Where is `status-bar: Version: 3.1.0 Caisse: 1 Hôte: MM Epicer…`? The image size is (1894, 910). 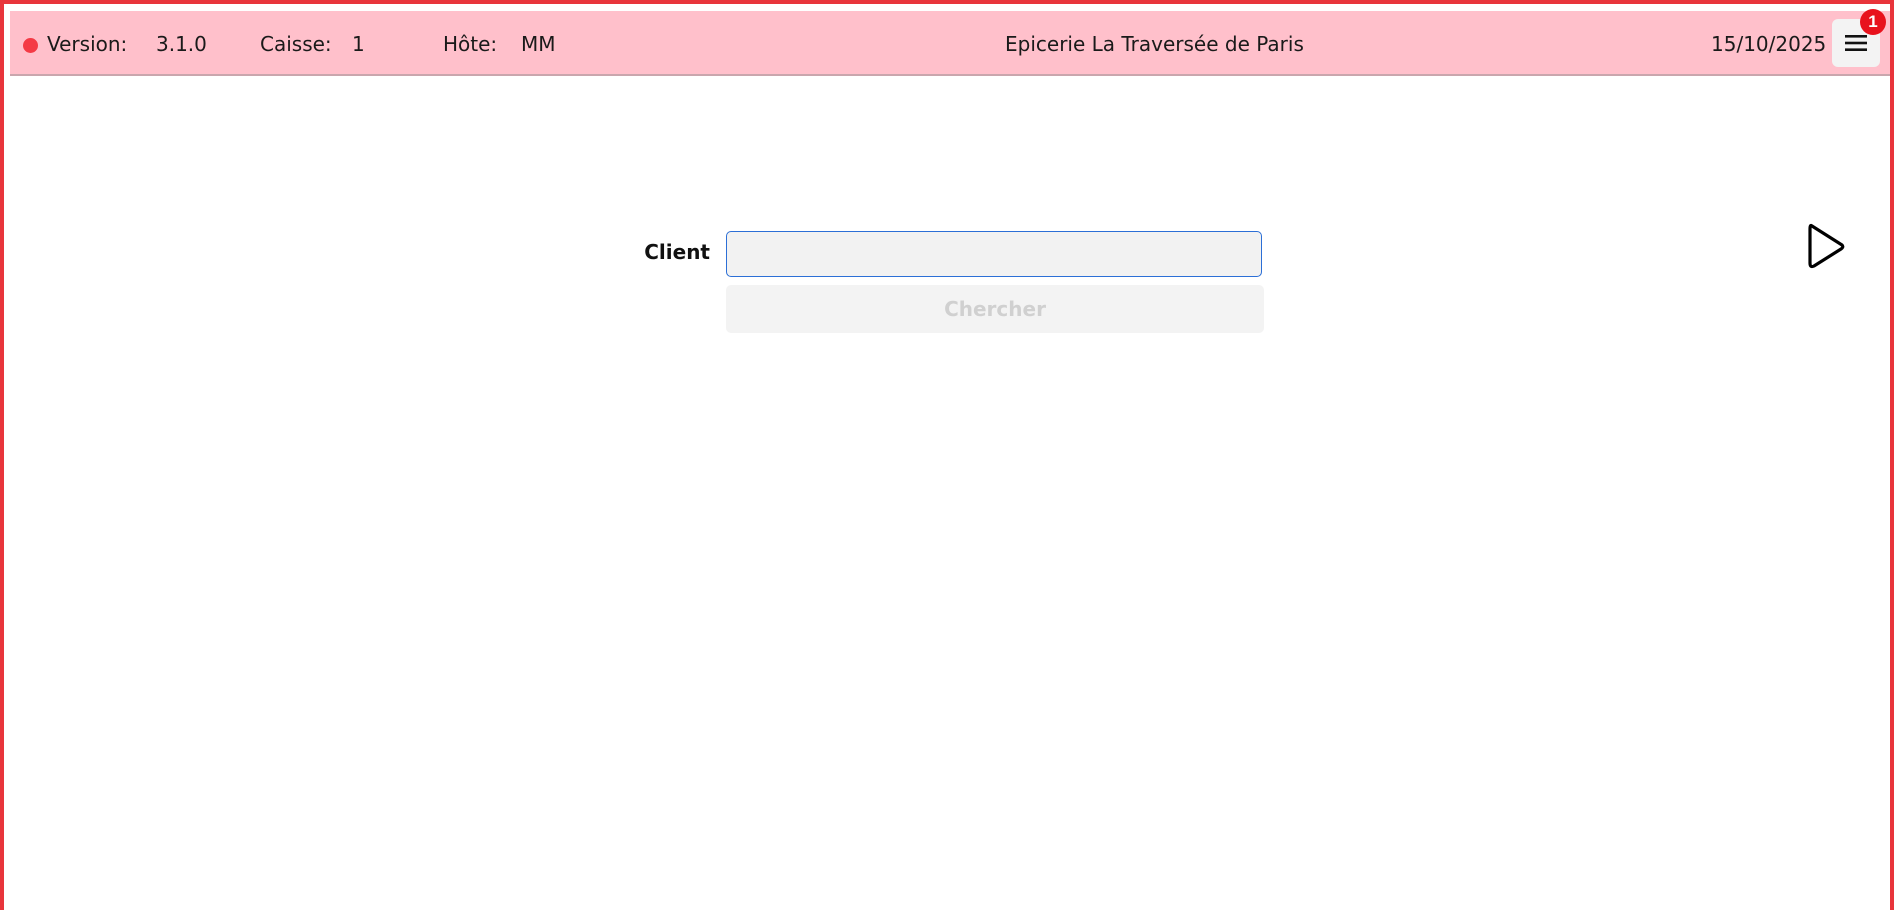
status-bar: Version: 3.1.0 Caisse: 1 Hôte: MM Epicer… is located at coordinates (950, 42).